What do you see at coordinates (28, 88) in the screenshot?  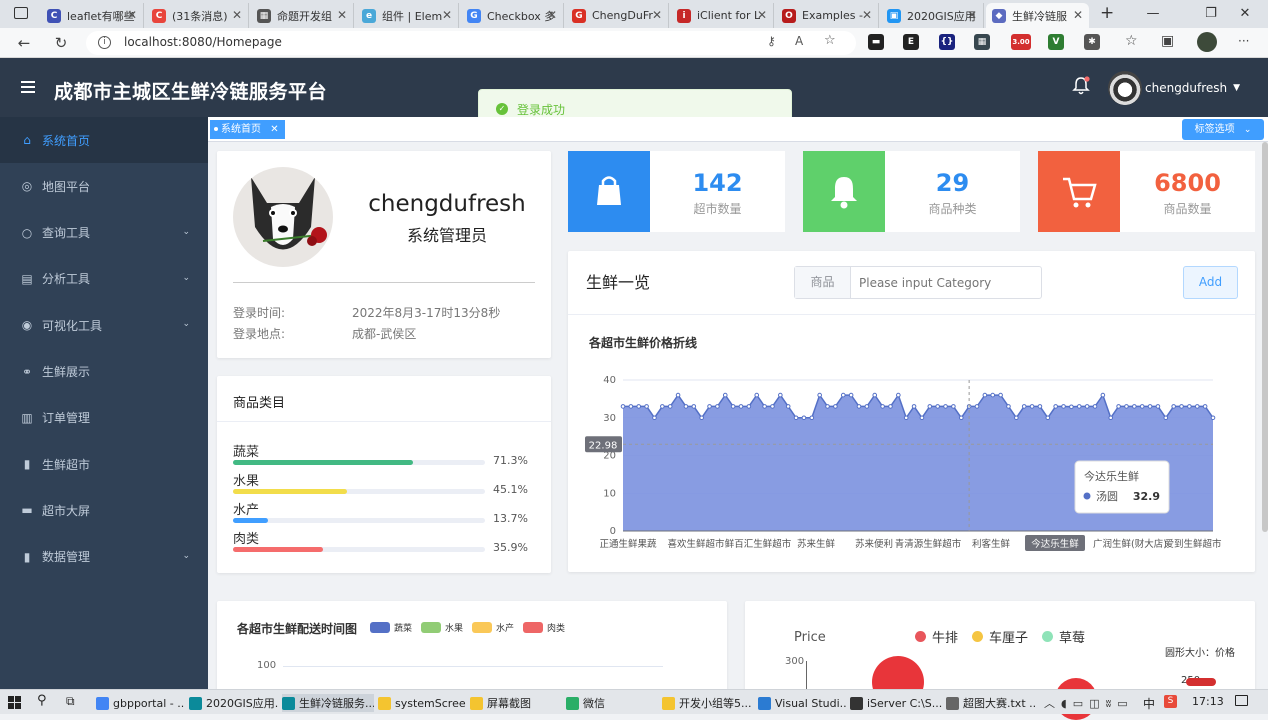 I see `hamburger-menu-icon` at bounding box center [28, 88].